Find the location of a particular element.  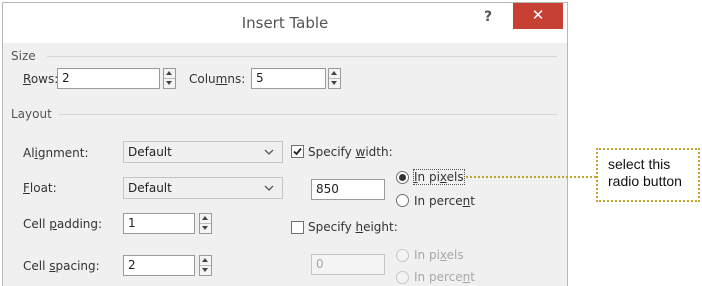

rows-spinner is located at coordinates (169, 78).